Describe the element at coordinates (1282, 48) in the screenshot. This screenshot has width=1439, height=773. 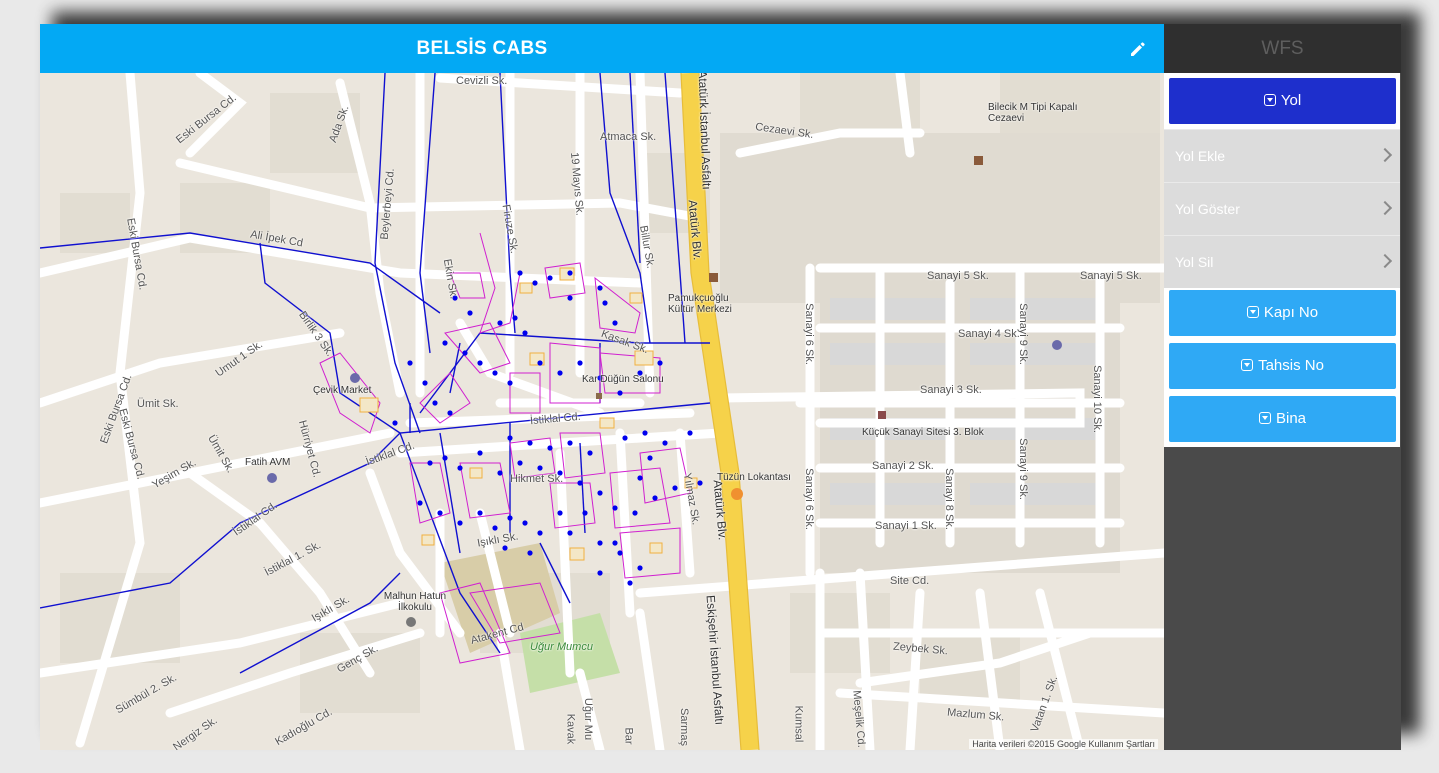
I see `sidebar-title: WFS` at that location.